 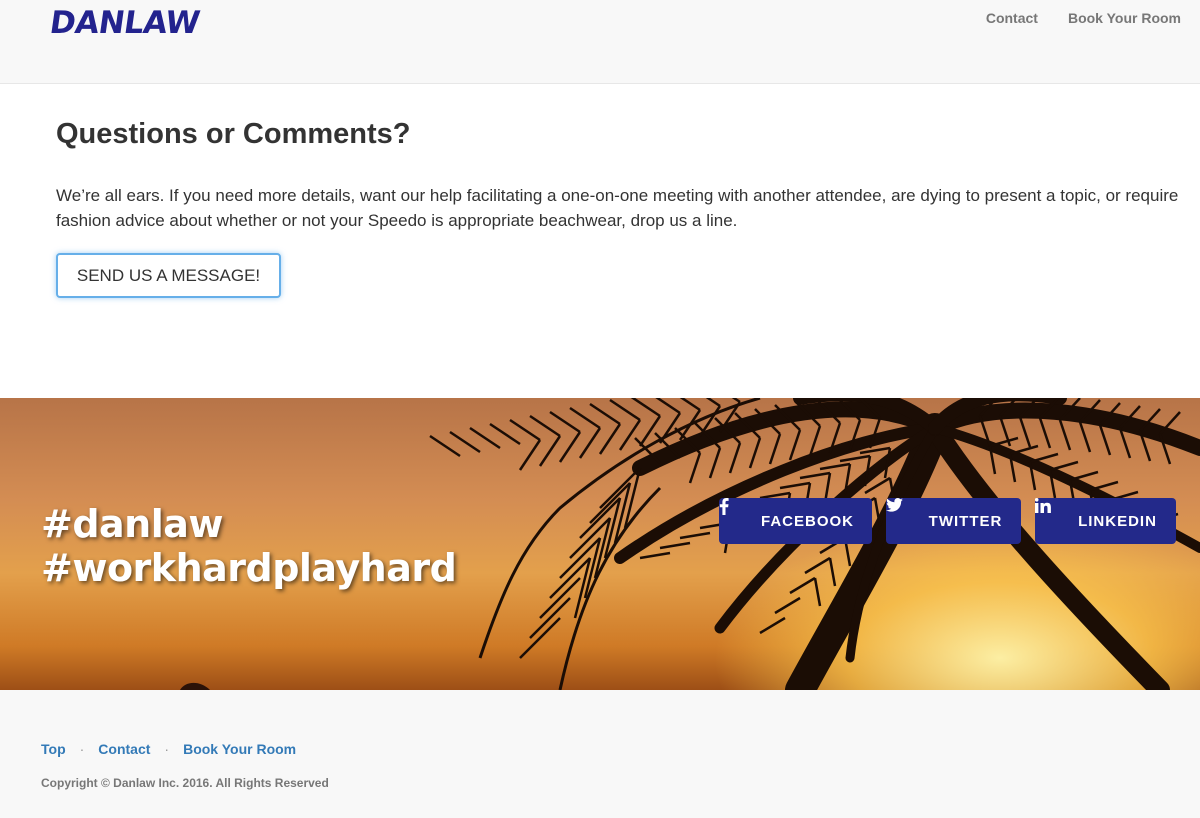 What do you see at coordinates (124, 749) in the screenshot?
I see `footer-contact-link: Contact` at bounding box center [124, 749].